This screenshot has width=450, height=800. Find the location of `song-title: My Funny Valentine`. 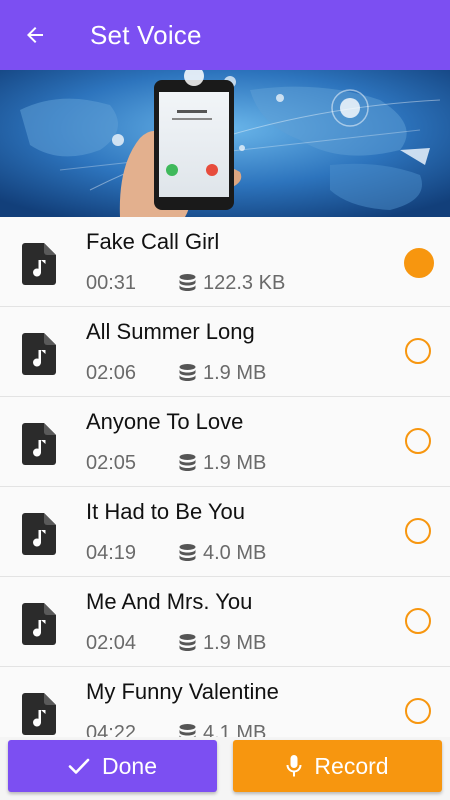

song-title: My Funny Valentine is located at coordinates (182, 691).